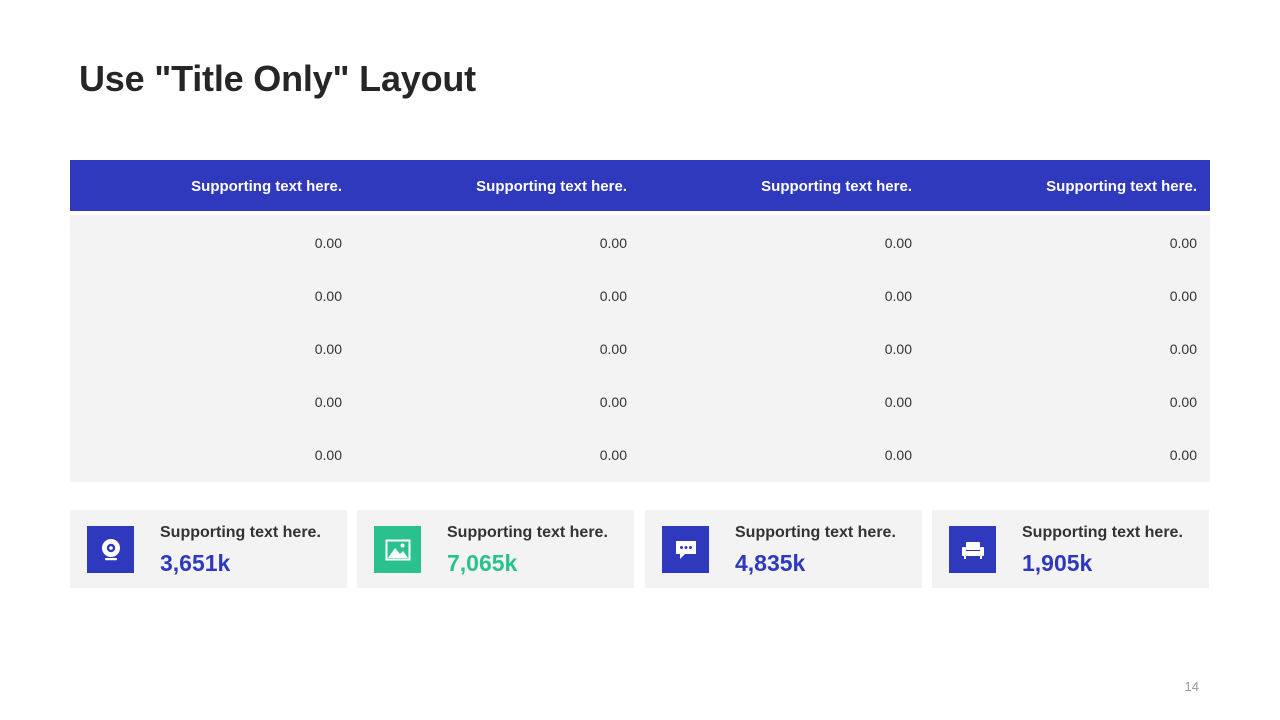  Describe the element at coordinates (495, 549) in the screenshot. I see `stat-card: Supporting text here. 7,065k` at that location.